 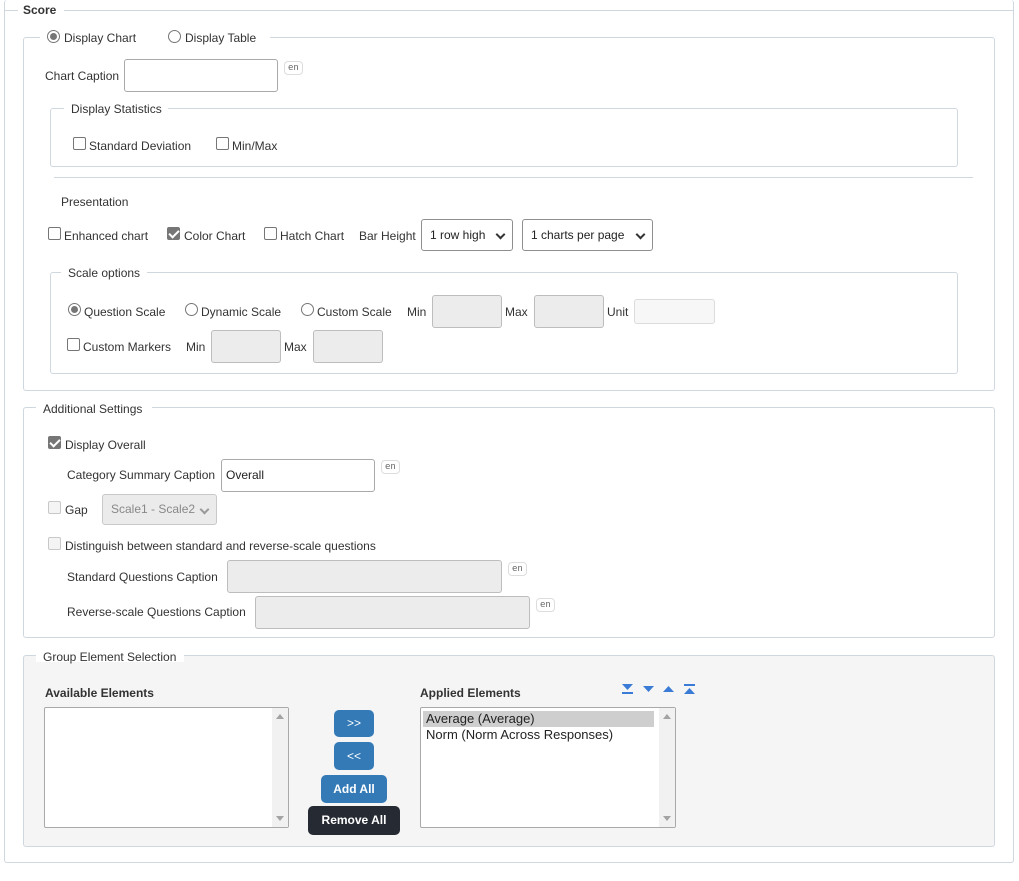 What do you see at coordinates (241, 312) in the screenshot?
I see `dynamic-scale-label: Dynamic Scale` at bounding box center [241, 312].